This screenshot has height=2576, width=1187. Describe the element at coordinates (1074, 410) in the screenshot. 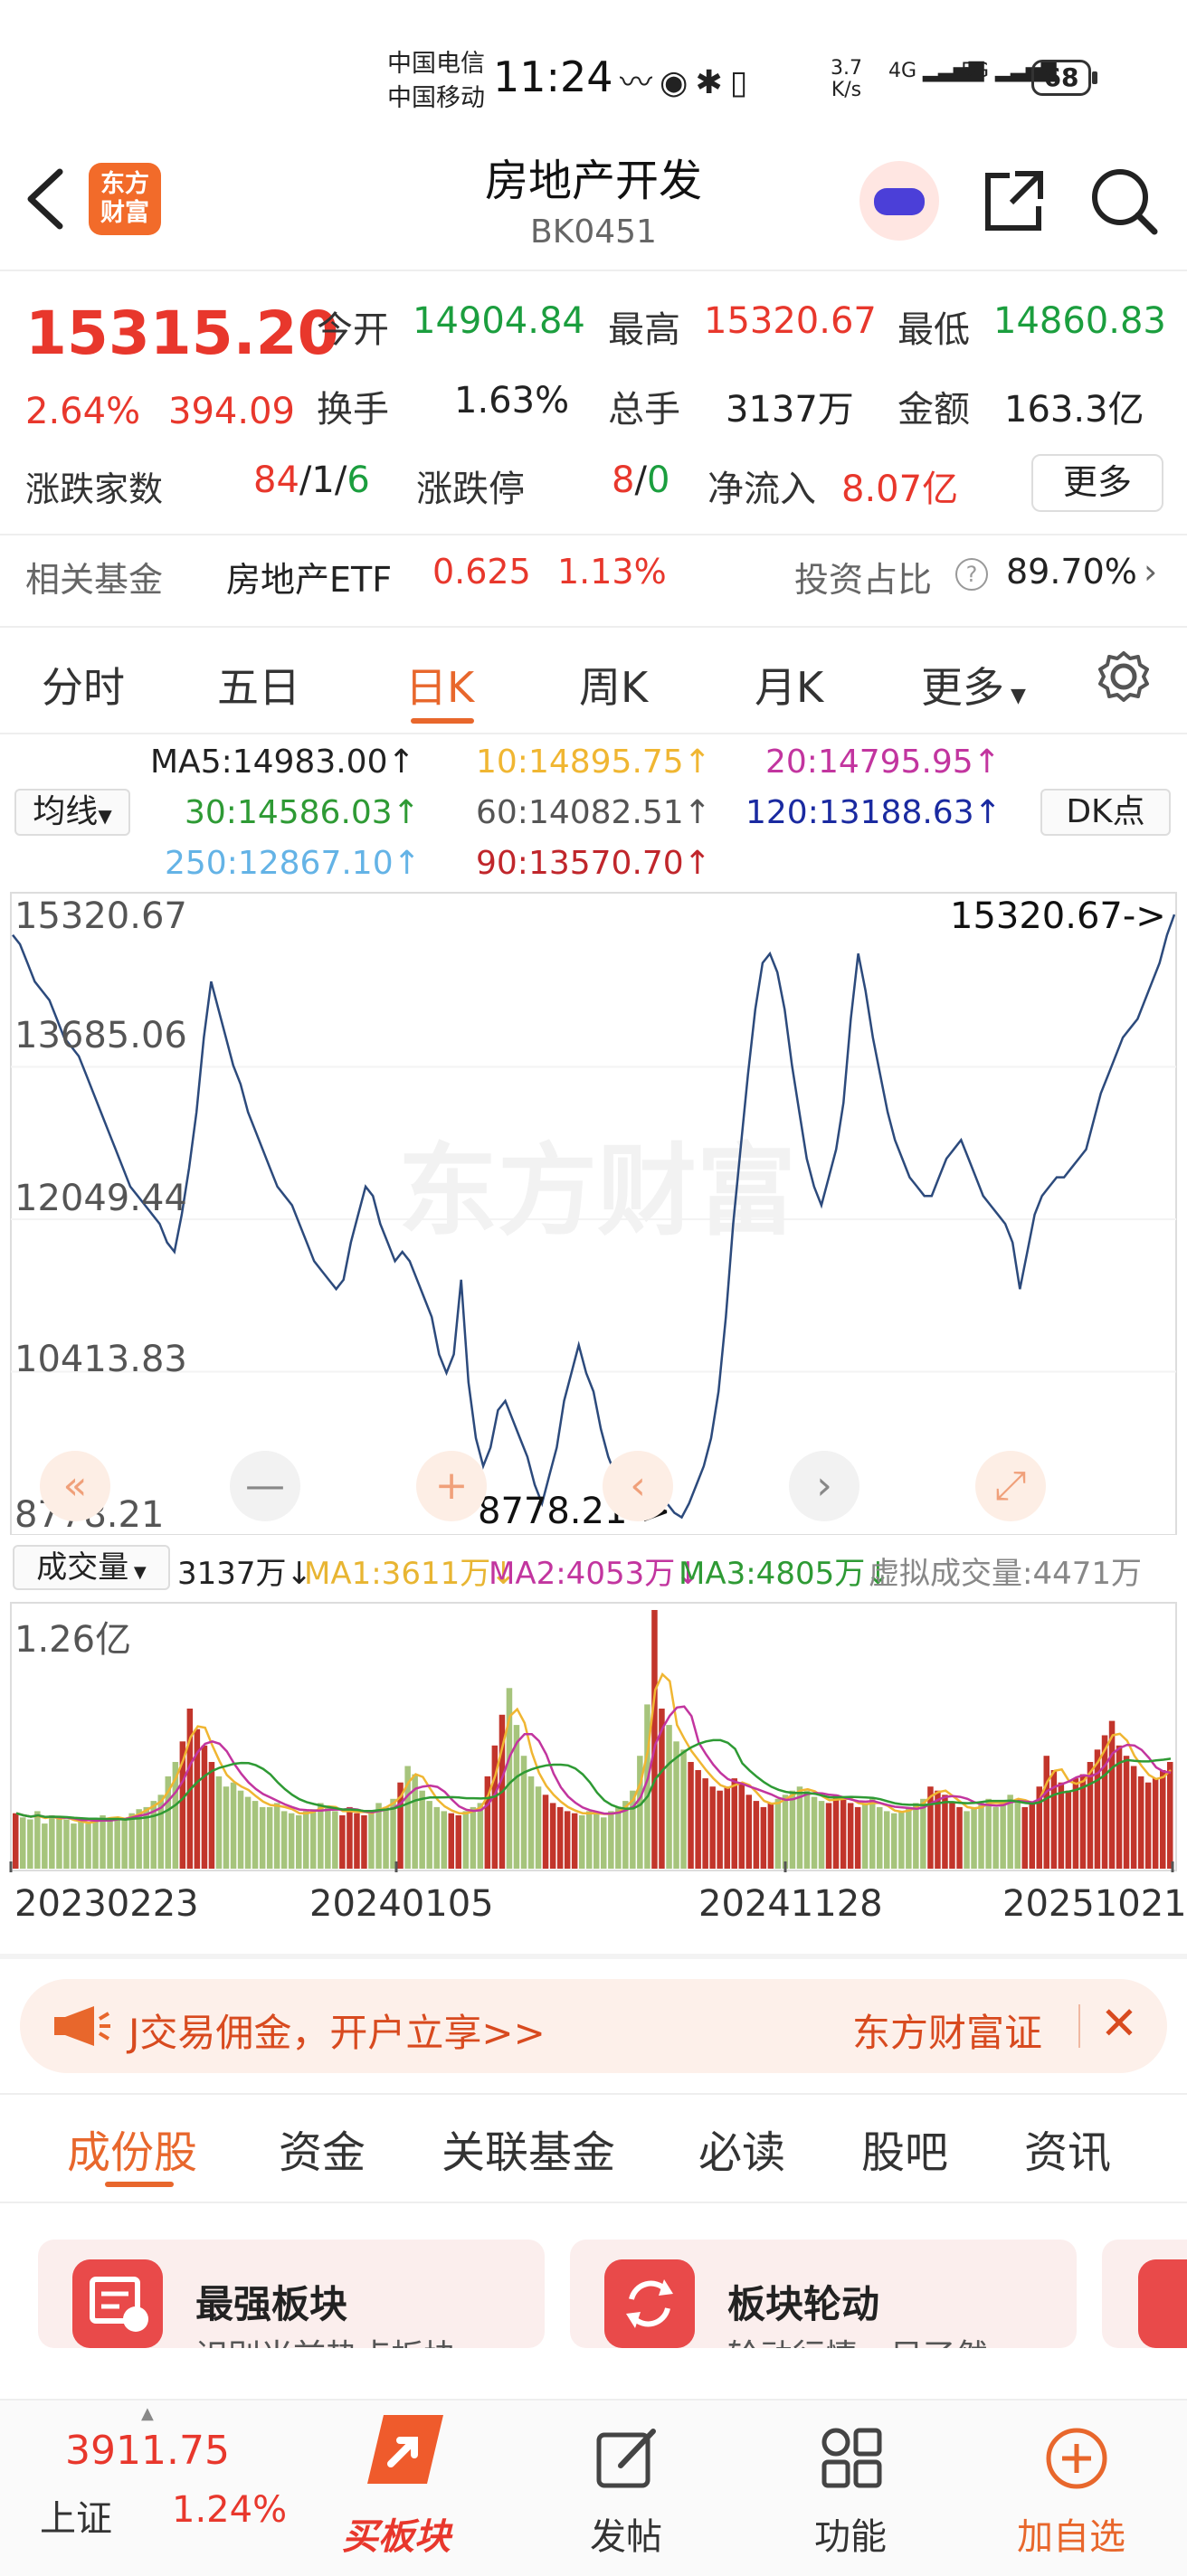

I see `amount-value: 163.3亿` at that location.